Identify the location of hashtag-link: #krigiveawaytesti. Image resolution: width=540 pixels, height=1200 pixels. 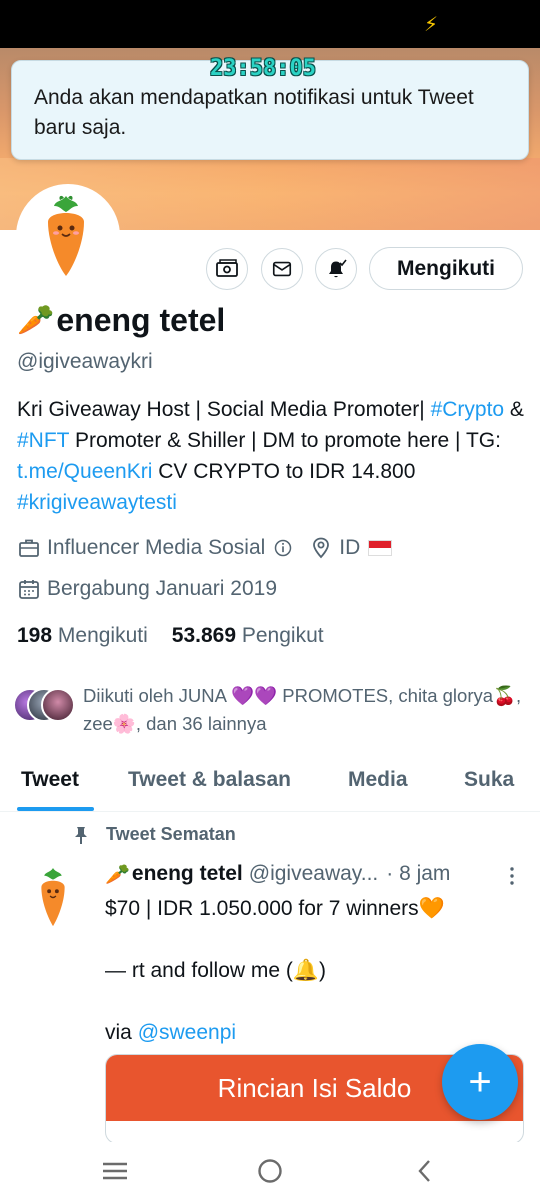
(97, 502).